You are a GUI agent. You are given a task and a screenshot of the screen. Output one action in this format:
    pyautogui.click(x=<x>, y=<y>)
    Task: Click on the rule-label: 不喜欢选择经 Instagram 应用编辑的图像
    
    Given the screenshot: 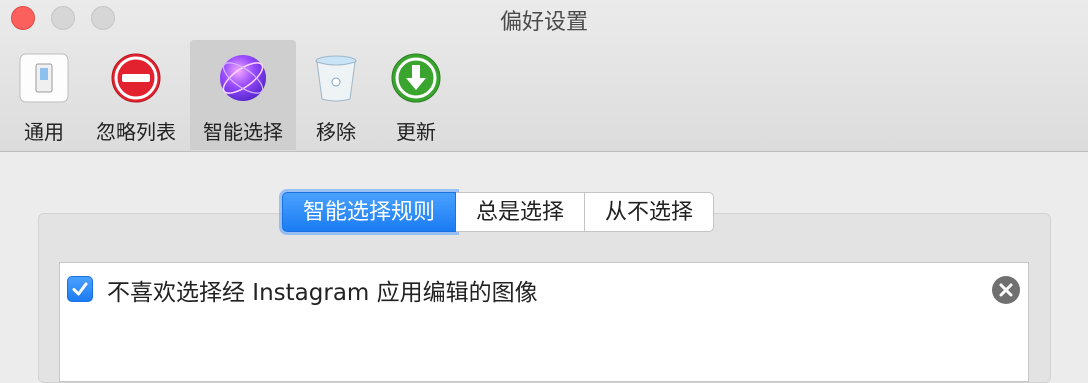 What is the action you would take?
    pyautogui.click(x=322, y=293)
    